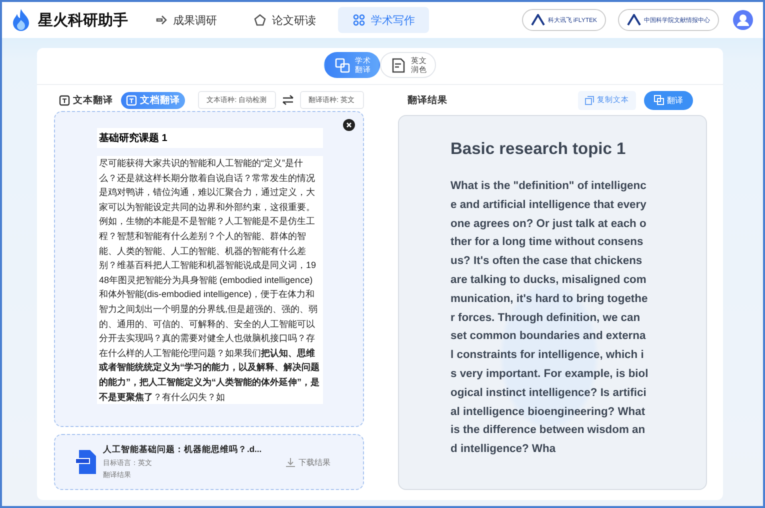 The height and width of the screenshot is (508, 765). I want to click on result-title: Basic research topic 1, so click(538, 149).